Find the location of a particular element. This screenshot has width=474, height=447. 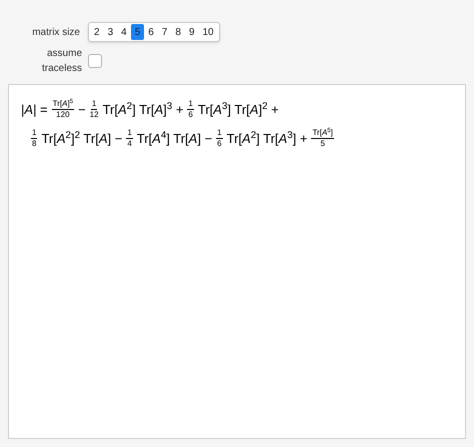

size-option-button: 8 is located at coordinates (178, 32).